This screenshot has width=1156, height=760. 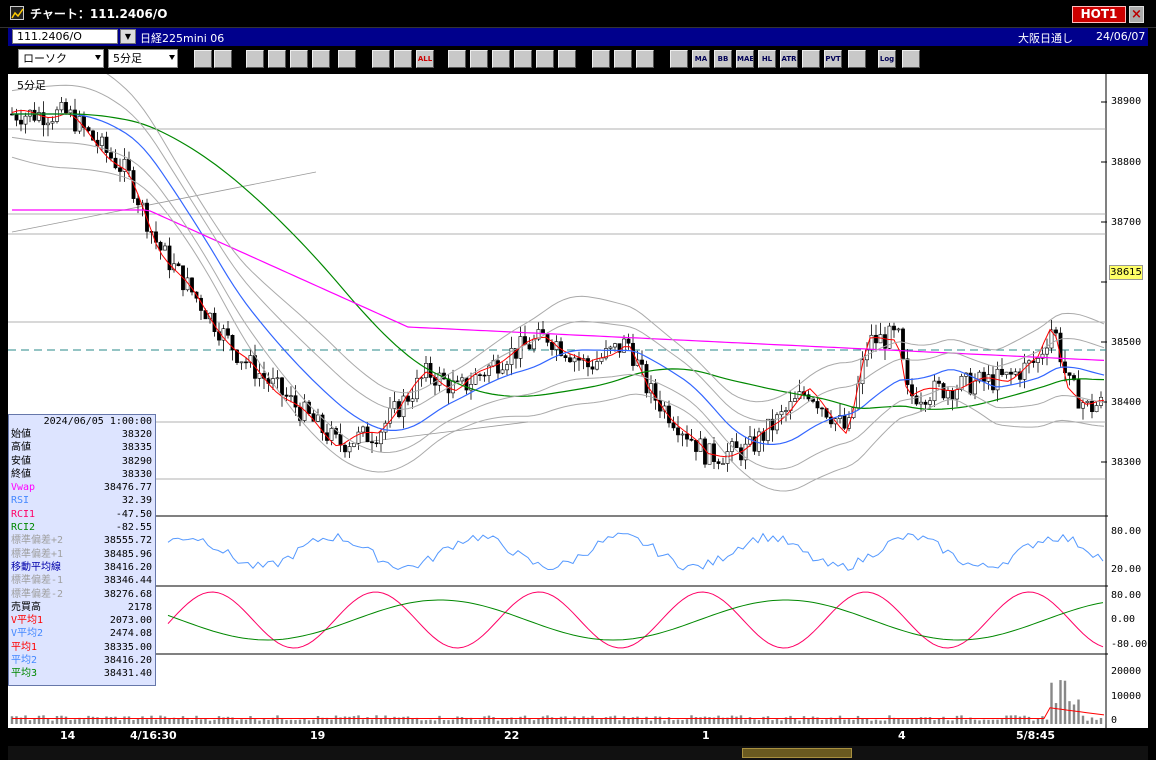 What do you see at coordinates (797, 753) in the screenshot?
I see `scrollbar-thumb` at bounding box center [797, 753].